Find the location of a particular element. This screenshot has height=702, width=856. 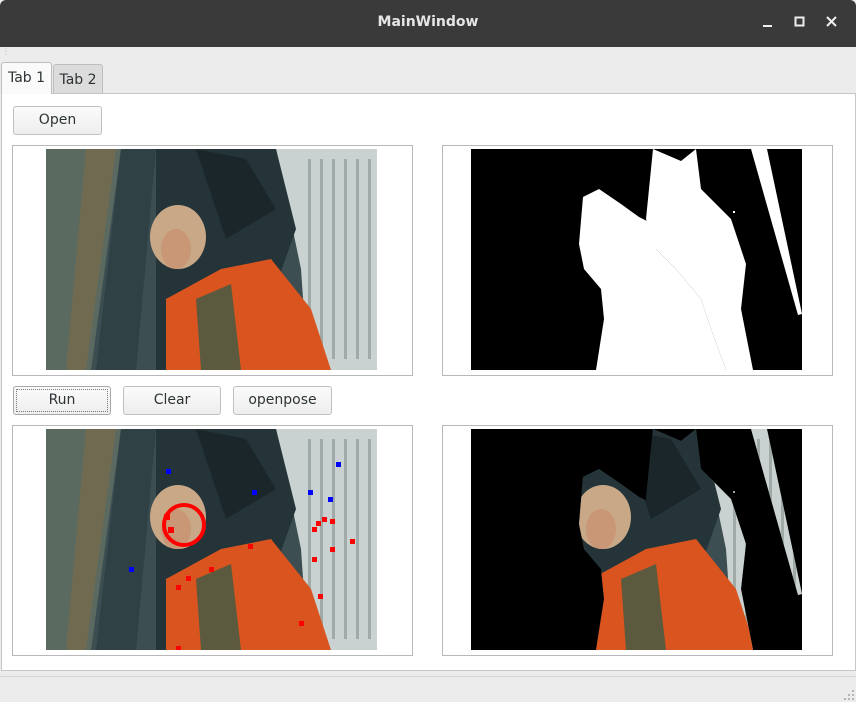

cutout-image is located at coordinates (636, 539).